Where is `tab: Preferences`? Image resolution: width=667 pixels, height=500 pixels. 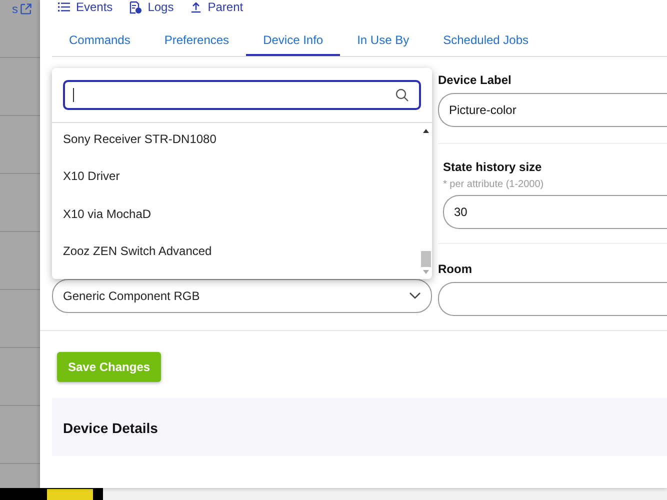 tab: Preferences is located at coordinates (196, 41).